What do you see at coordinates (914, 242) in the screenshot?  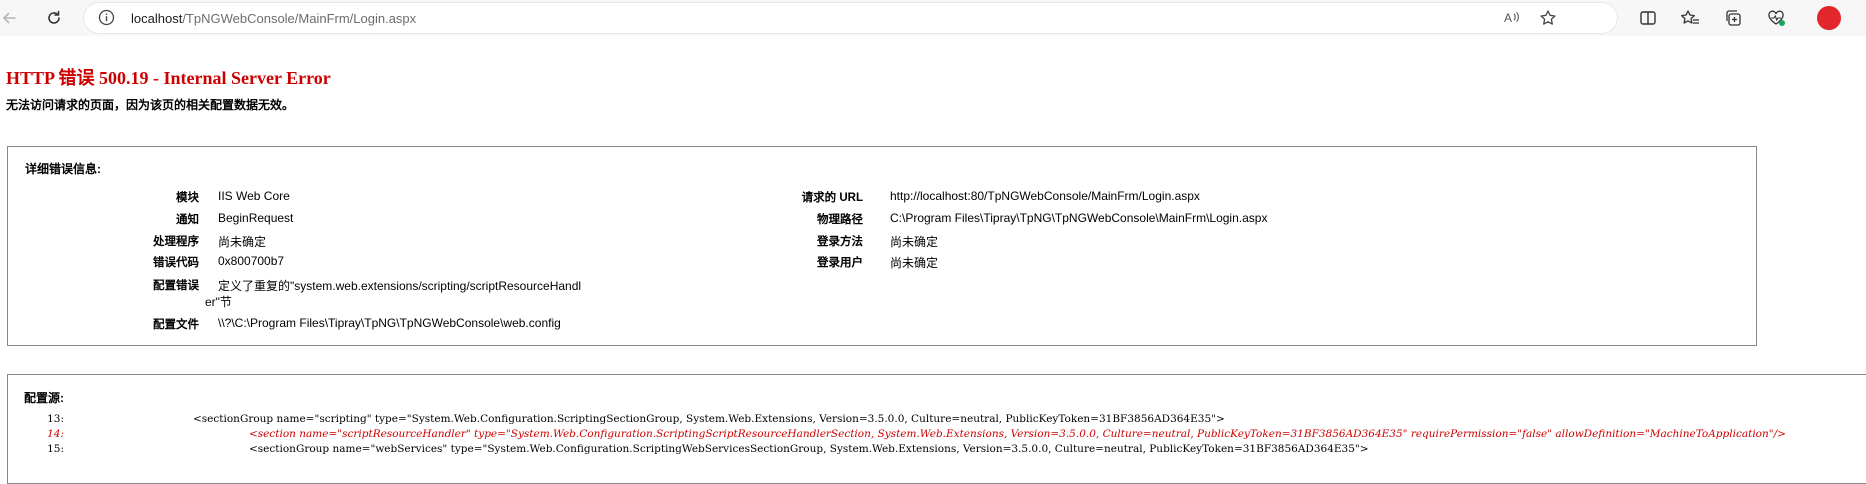 I see `value-logon-method: 尚未确定` at bounding box center [914, 242].